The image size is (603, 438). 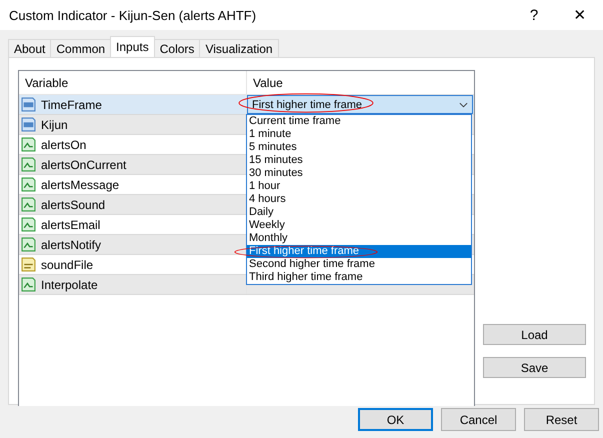 What do you see at coordinates (69, 285) in the screenshot?
I see `variable-name: Interpolate` at bounding box center [69, 285].